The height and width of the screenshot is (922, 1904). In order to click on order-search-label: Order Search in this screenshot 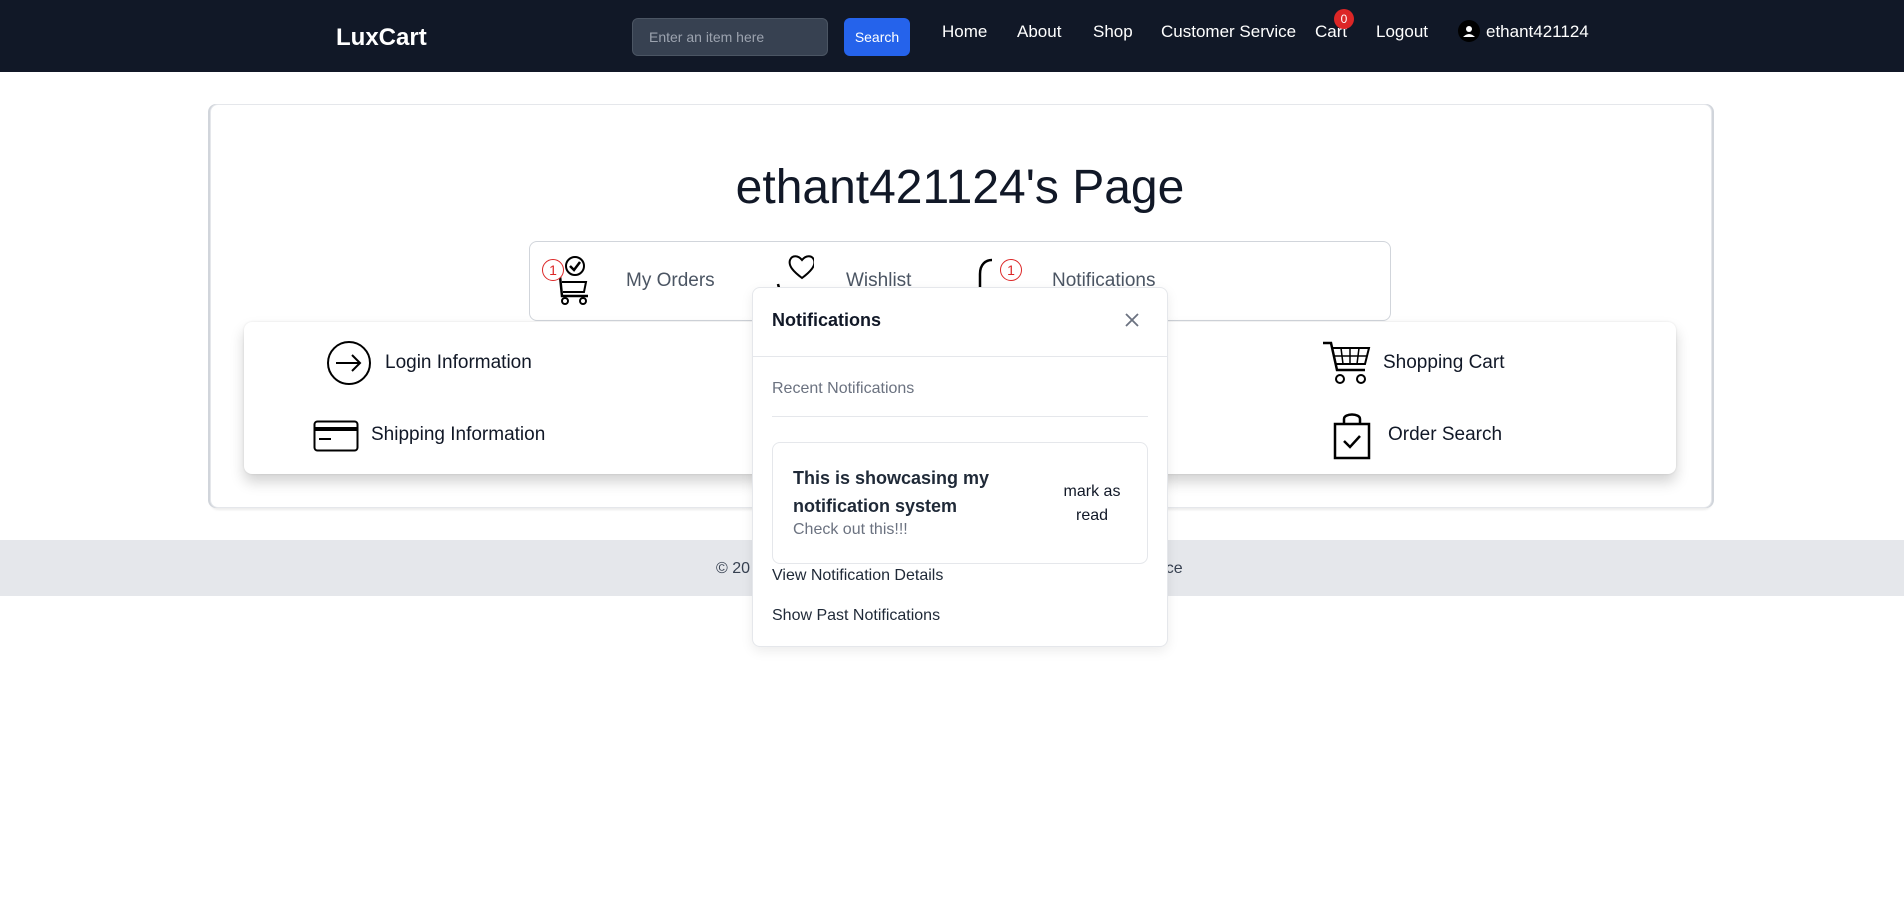, I will do `click(1445, 434)`.